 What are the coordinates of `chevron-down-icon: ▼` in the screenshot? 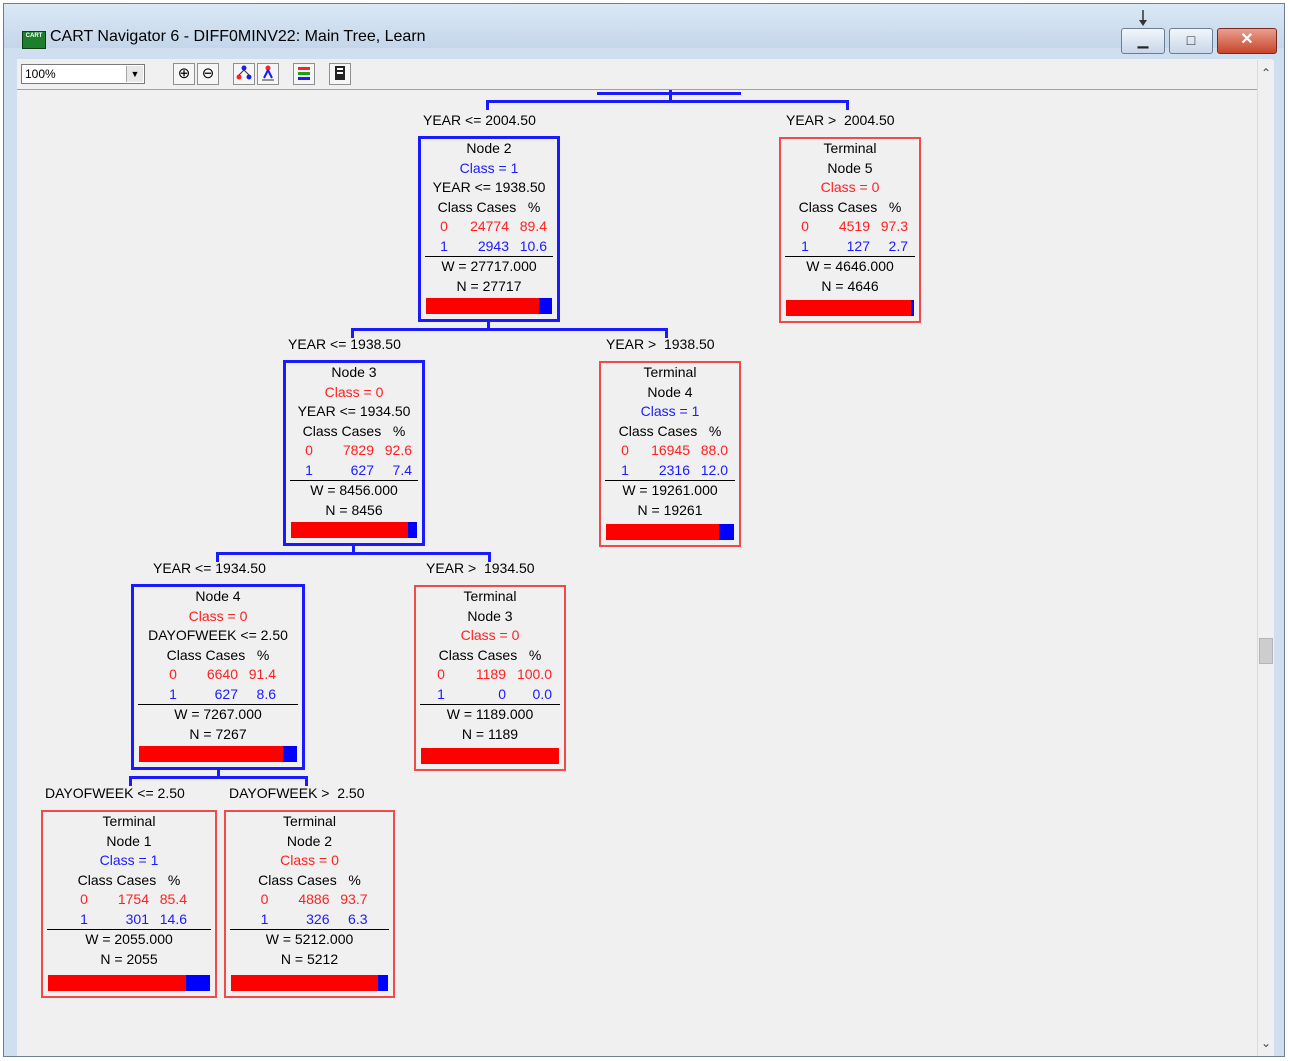 It's located at (134, 74).